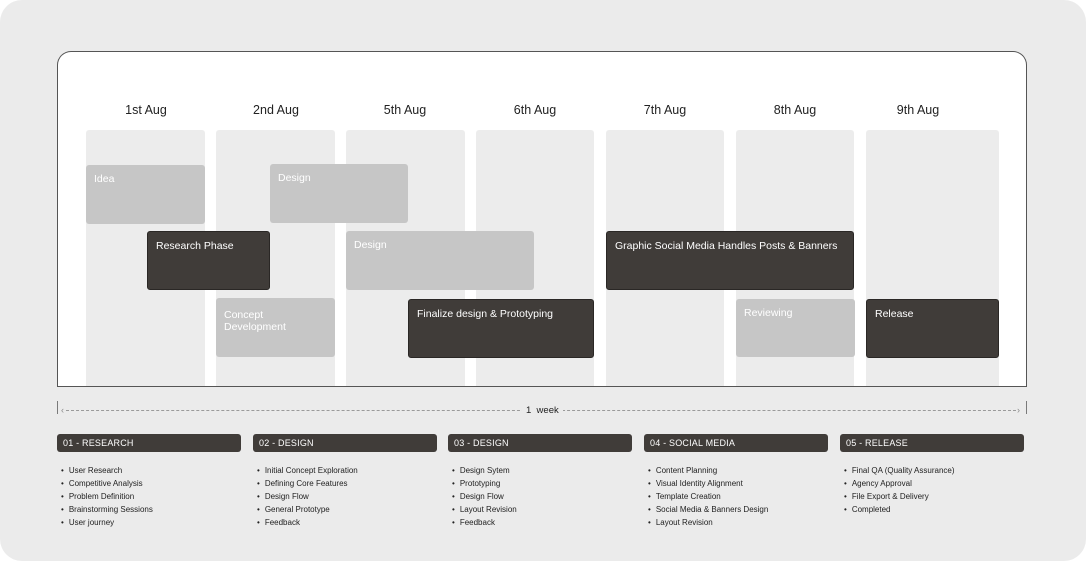 The width and height of the screenshot is (1086, 561). Describe the element at coordinates (482, 485) in the screenshot. I see `list-item: Prototyping` at that location.